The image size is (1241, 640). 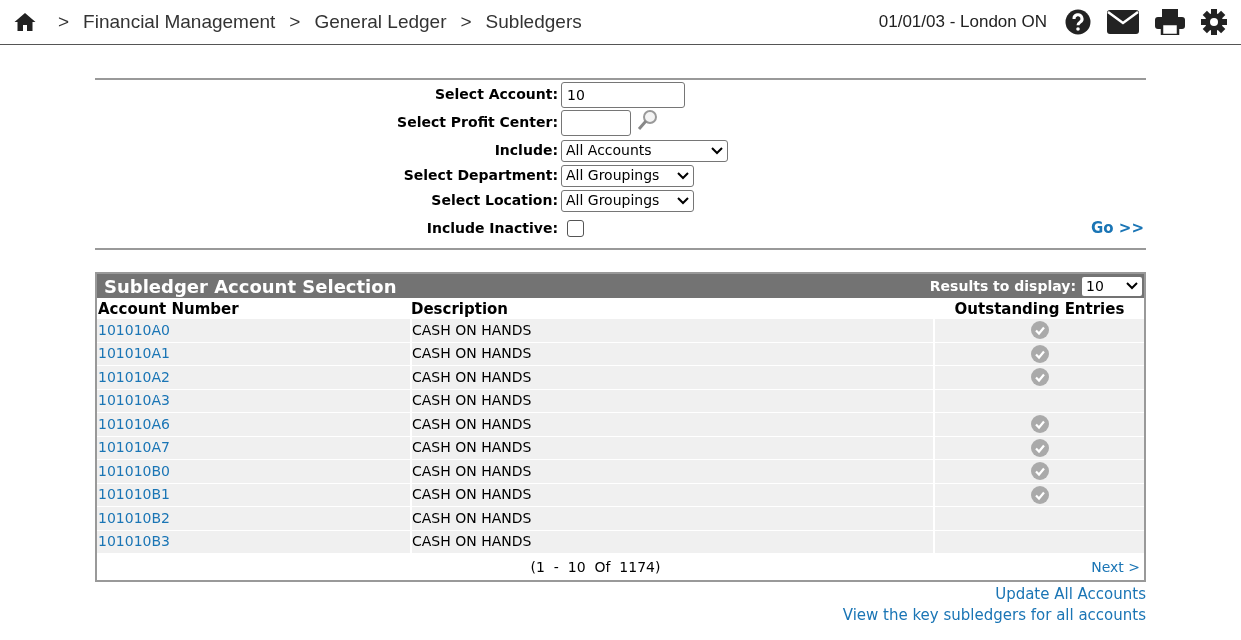 I want to click on profit-center-input, so click(x=596, y=122).